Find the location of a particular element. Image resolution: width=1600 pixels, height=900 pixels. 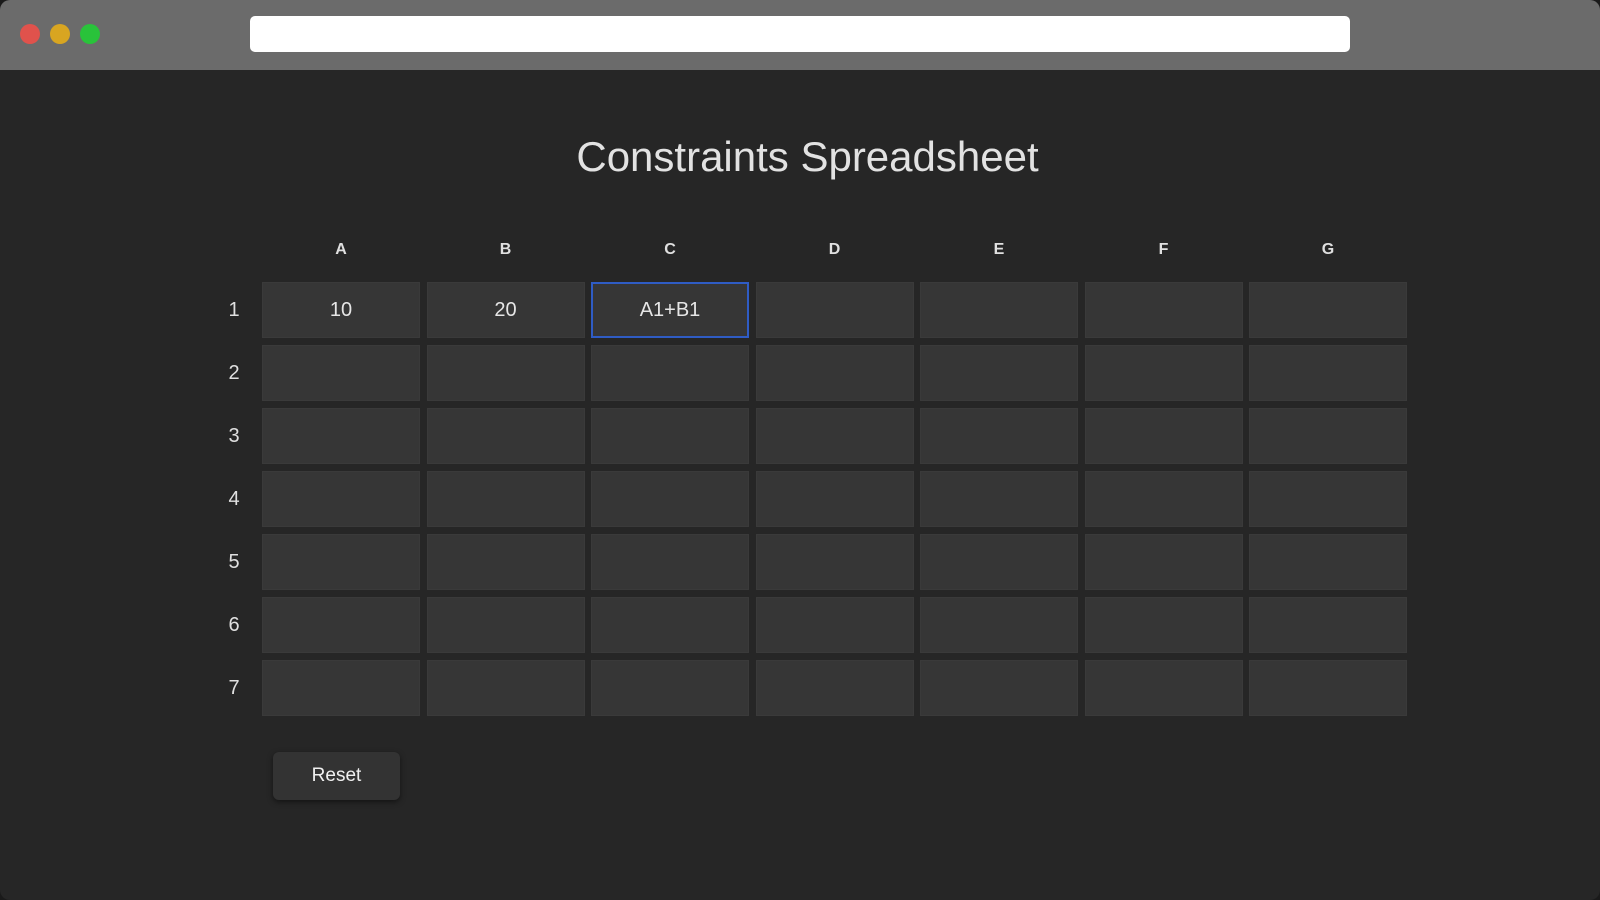

cell-g4 is located at coordinates (1328, 499).